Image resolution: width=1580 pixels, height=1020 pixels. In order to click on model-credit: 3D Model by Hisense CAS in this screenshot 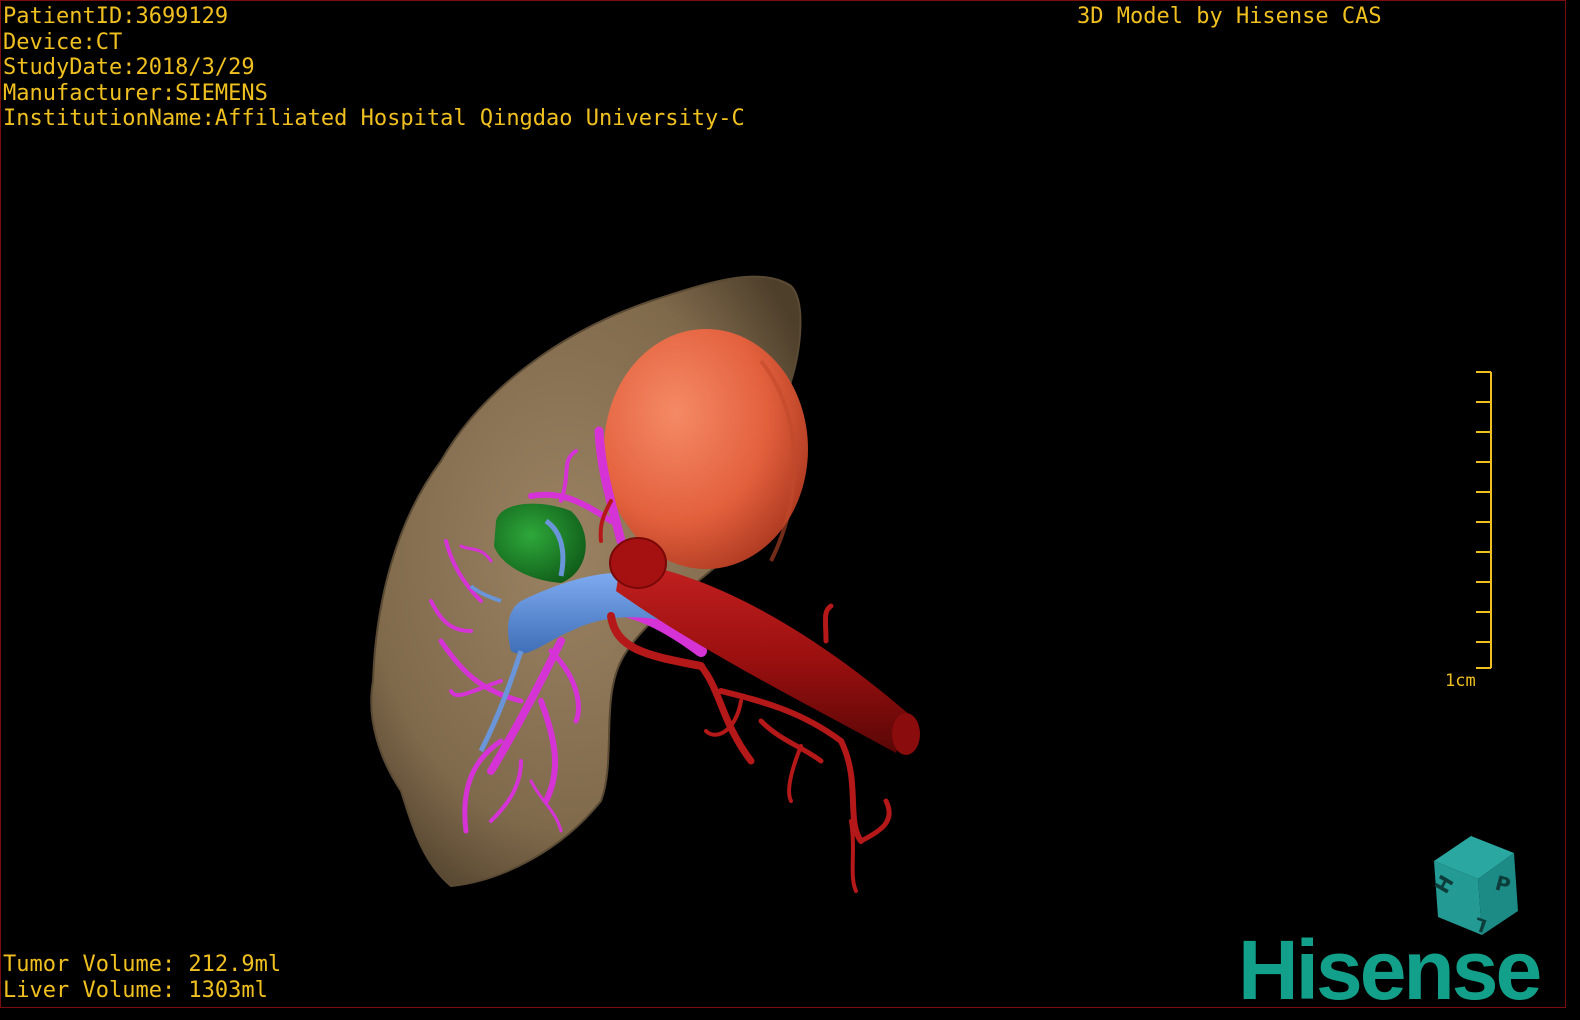, I will do `click(1229, 16)`.